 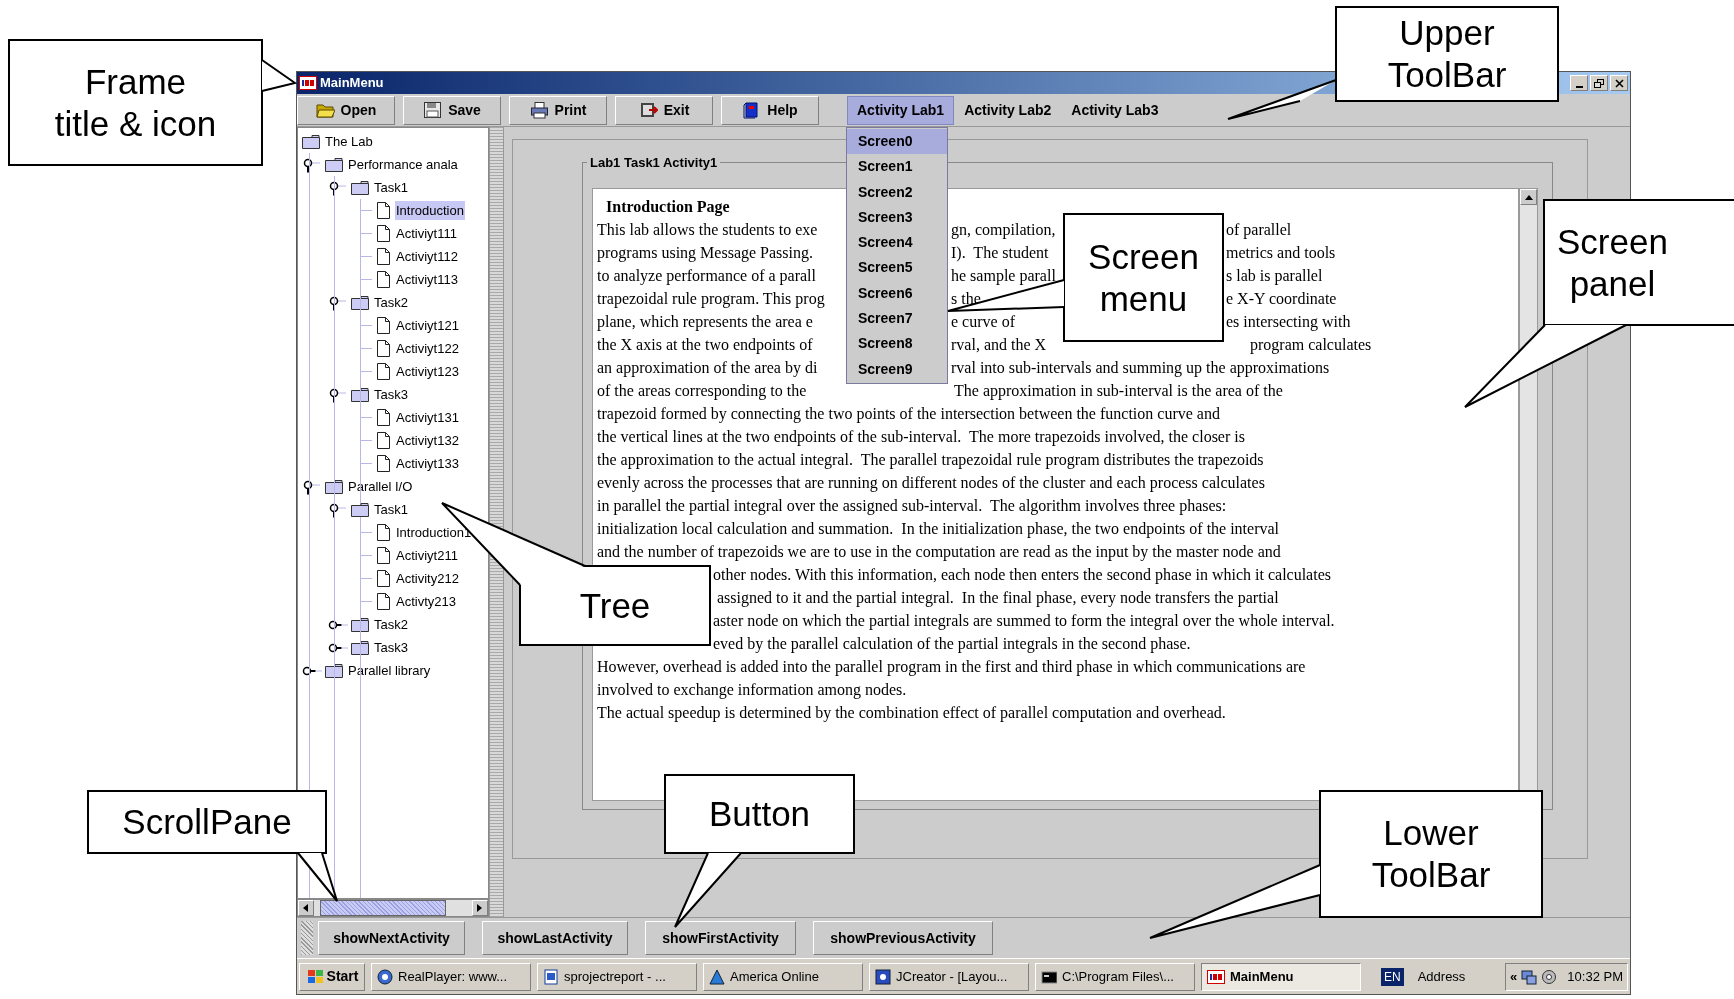 I want to click on tree-item: Activiyt133, so click(x=427, y=463).